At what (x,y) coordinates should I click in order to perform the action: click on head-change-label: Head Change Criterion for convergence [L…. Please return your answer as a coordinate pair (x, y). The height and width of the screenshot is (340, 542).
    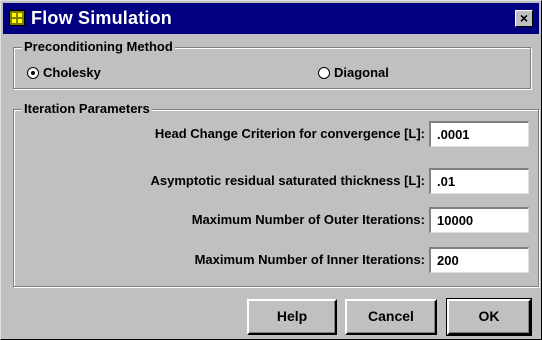
    Looking at the image, I should click on (289, 133).